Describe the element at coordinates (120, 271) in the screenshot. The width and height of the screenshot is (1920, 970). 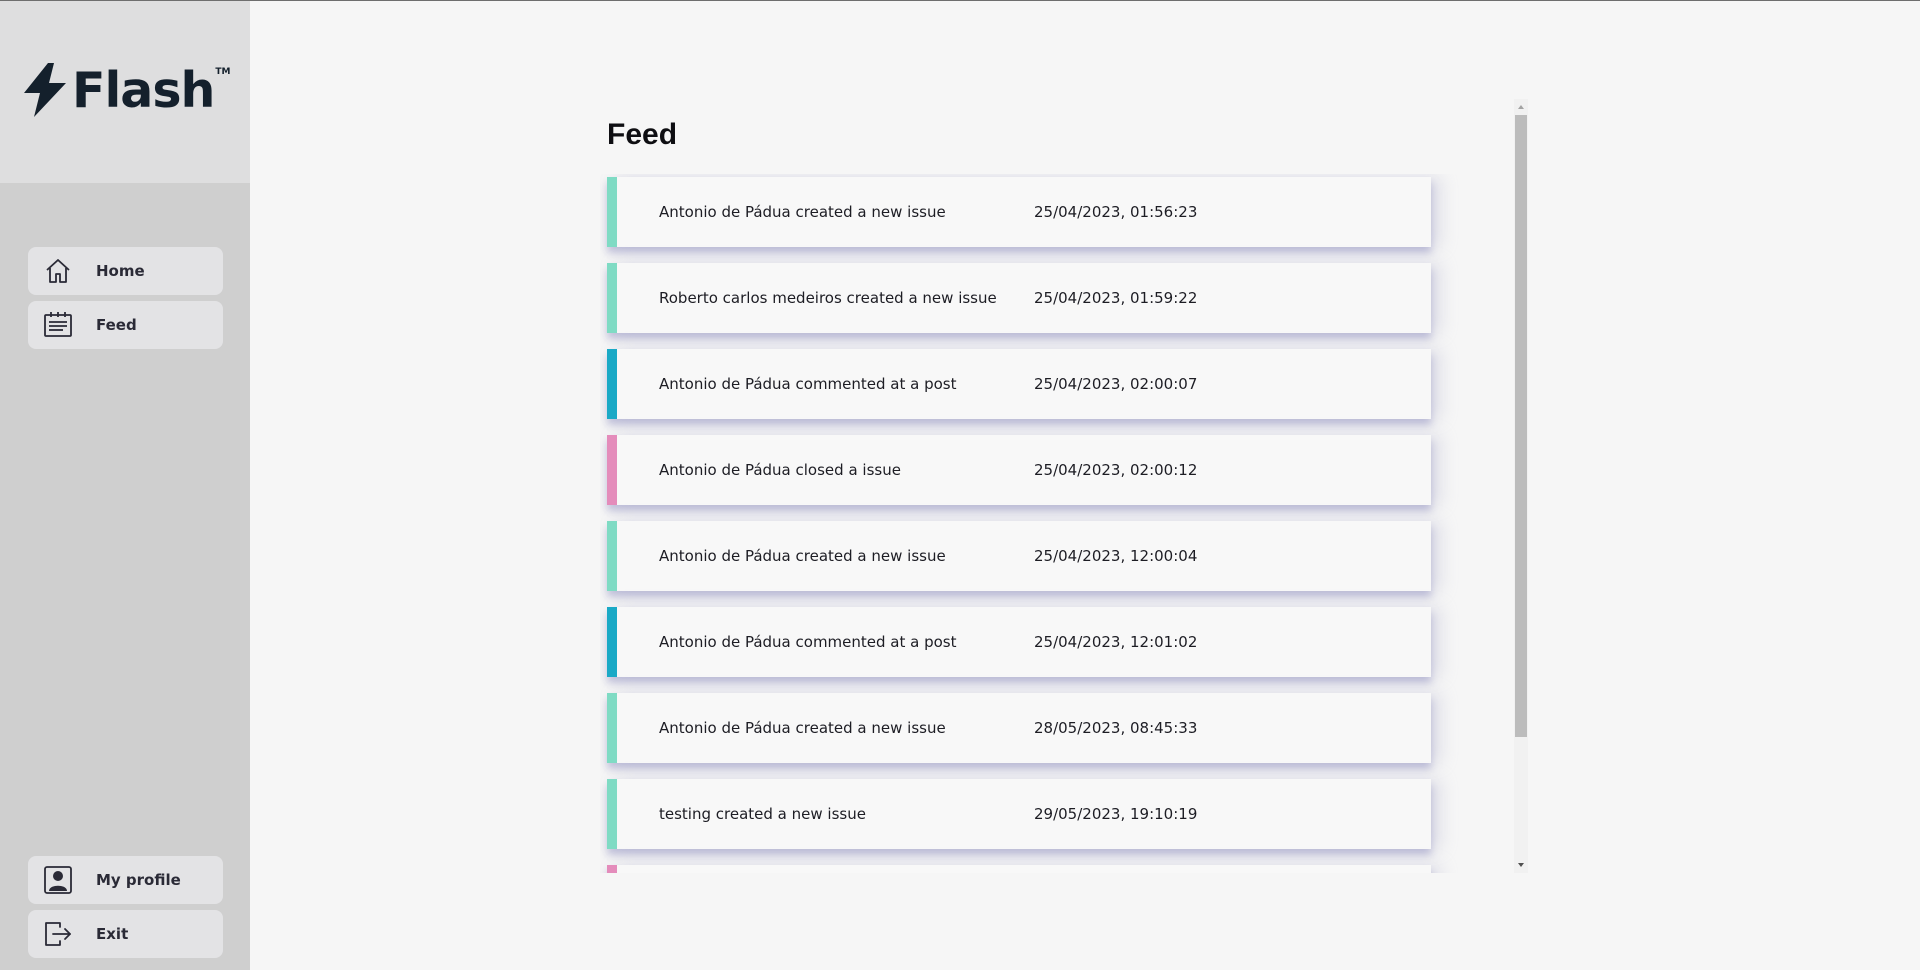
I see `nav-home-label: Home` at that location.